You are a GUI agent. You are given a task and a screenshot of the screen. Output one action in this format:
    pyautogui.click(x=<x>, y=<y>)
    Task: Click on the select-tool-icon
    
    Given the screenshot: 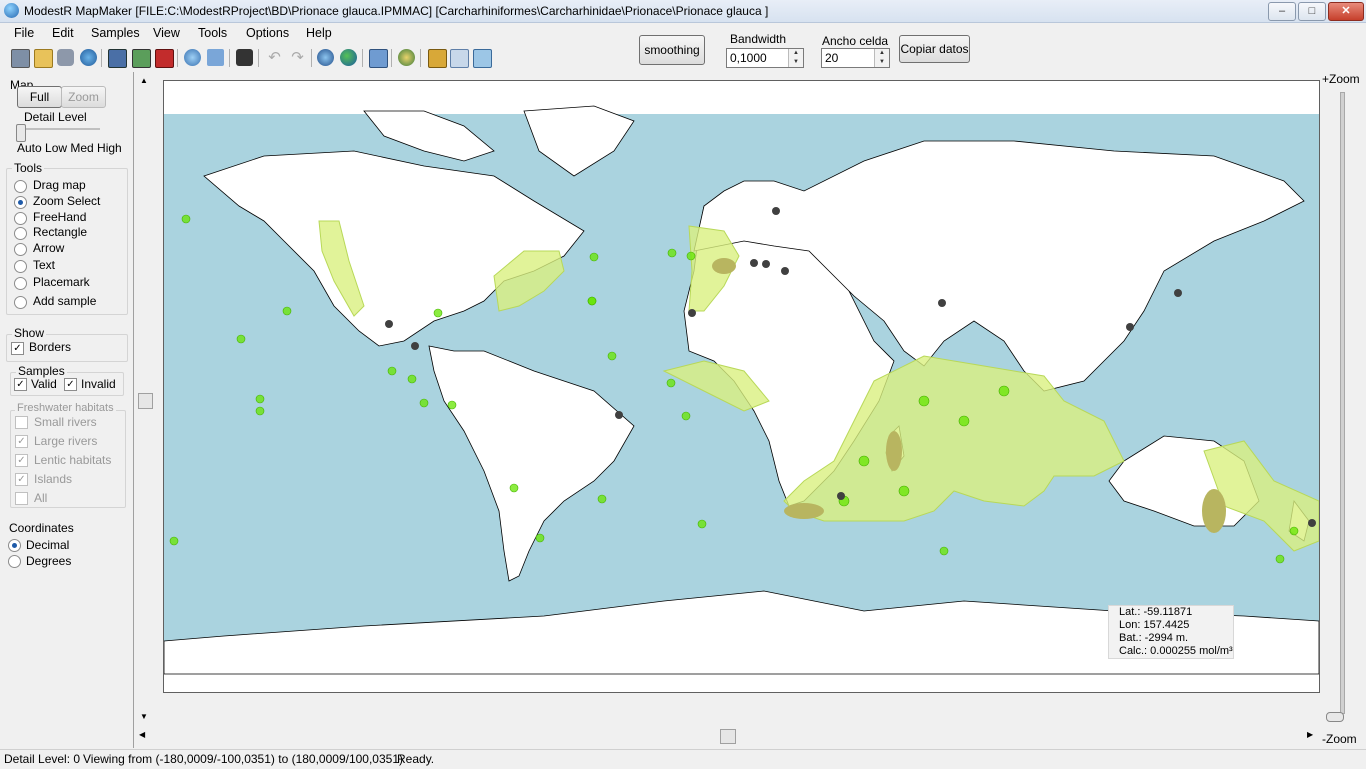 What is the action you would take?
    pyautogui.click(x=459, y=58)
    